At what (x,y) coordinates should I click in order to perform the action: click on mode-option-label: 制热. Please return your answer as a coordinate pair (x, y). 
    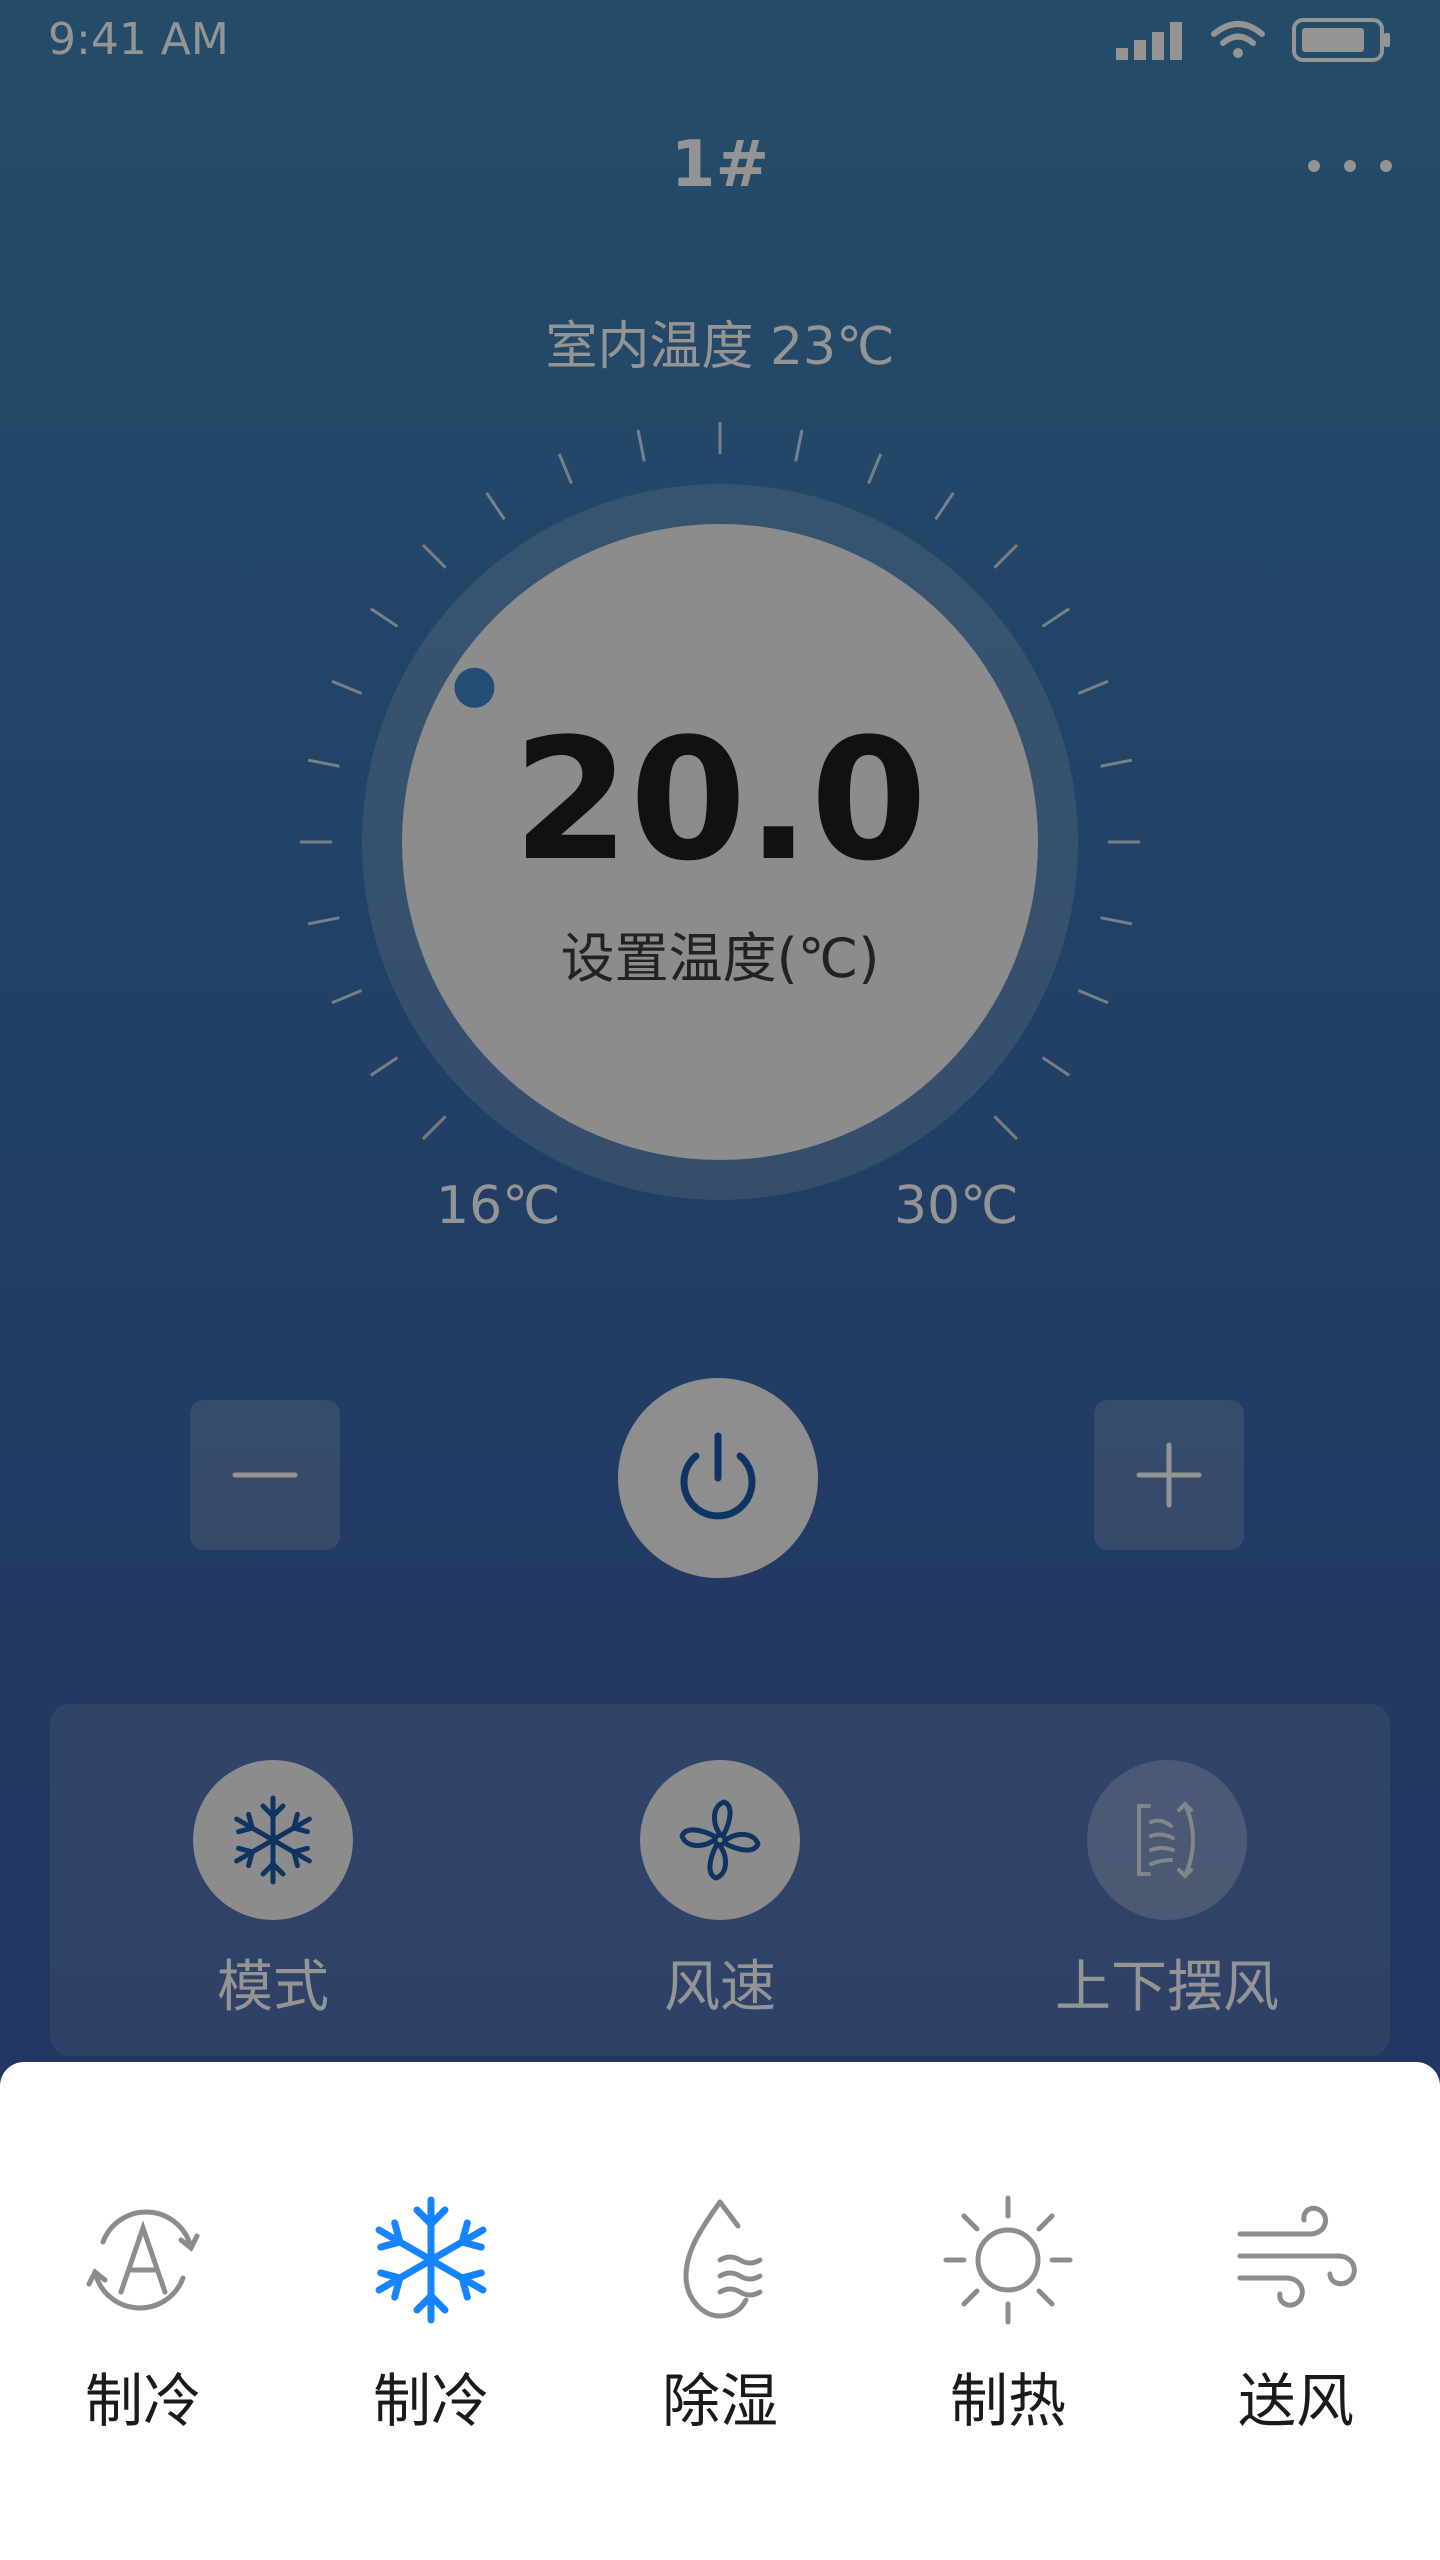
    Looking at the image, I should click on (1007, 2401).